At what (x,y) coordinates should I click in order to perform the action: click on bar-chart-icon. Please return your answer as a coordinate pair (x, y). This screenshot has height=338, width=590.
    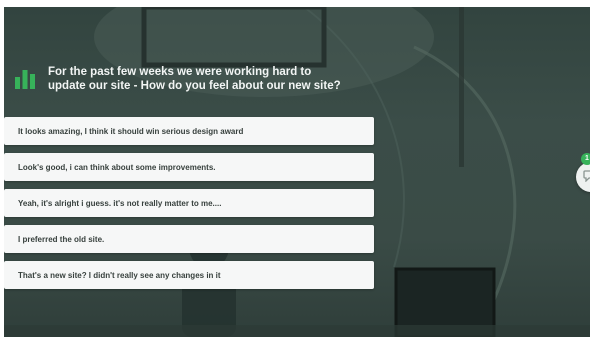
    Looking at the image, I should click on (25, 79).